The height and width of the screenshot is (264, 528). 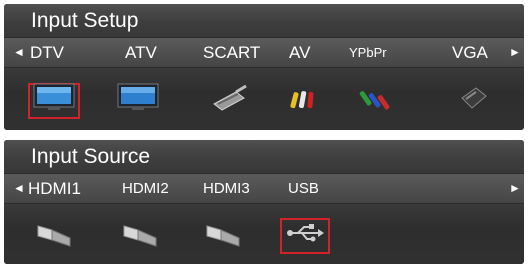 I want to click on ypbpr-rca-icon, so click(x=378, y=97).